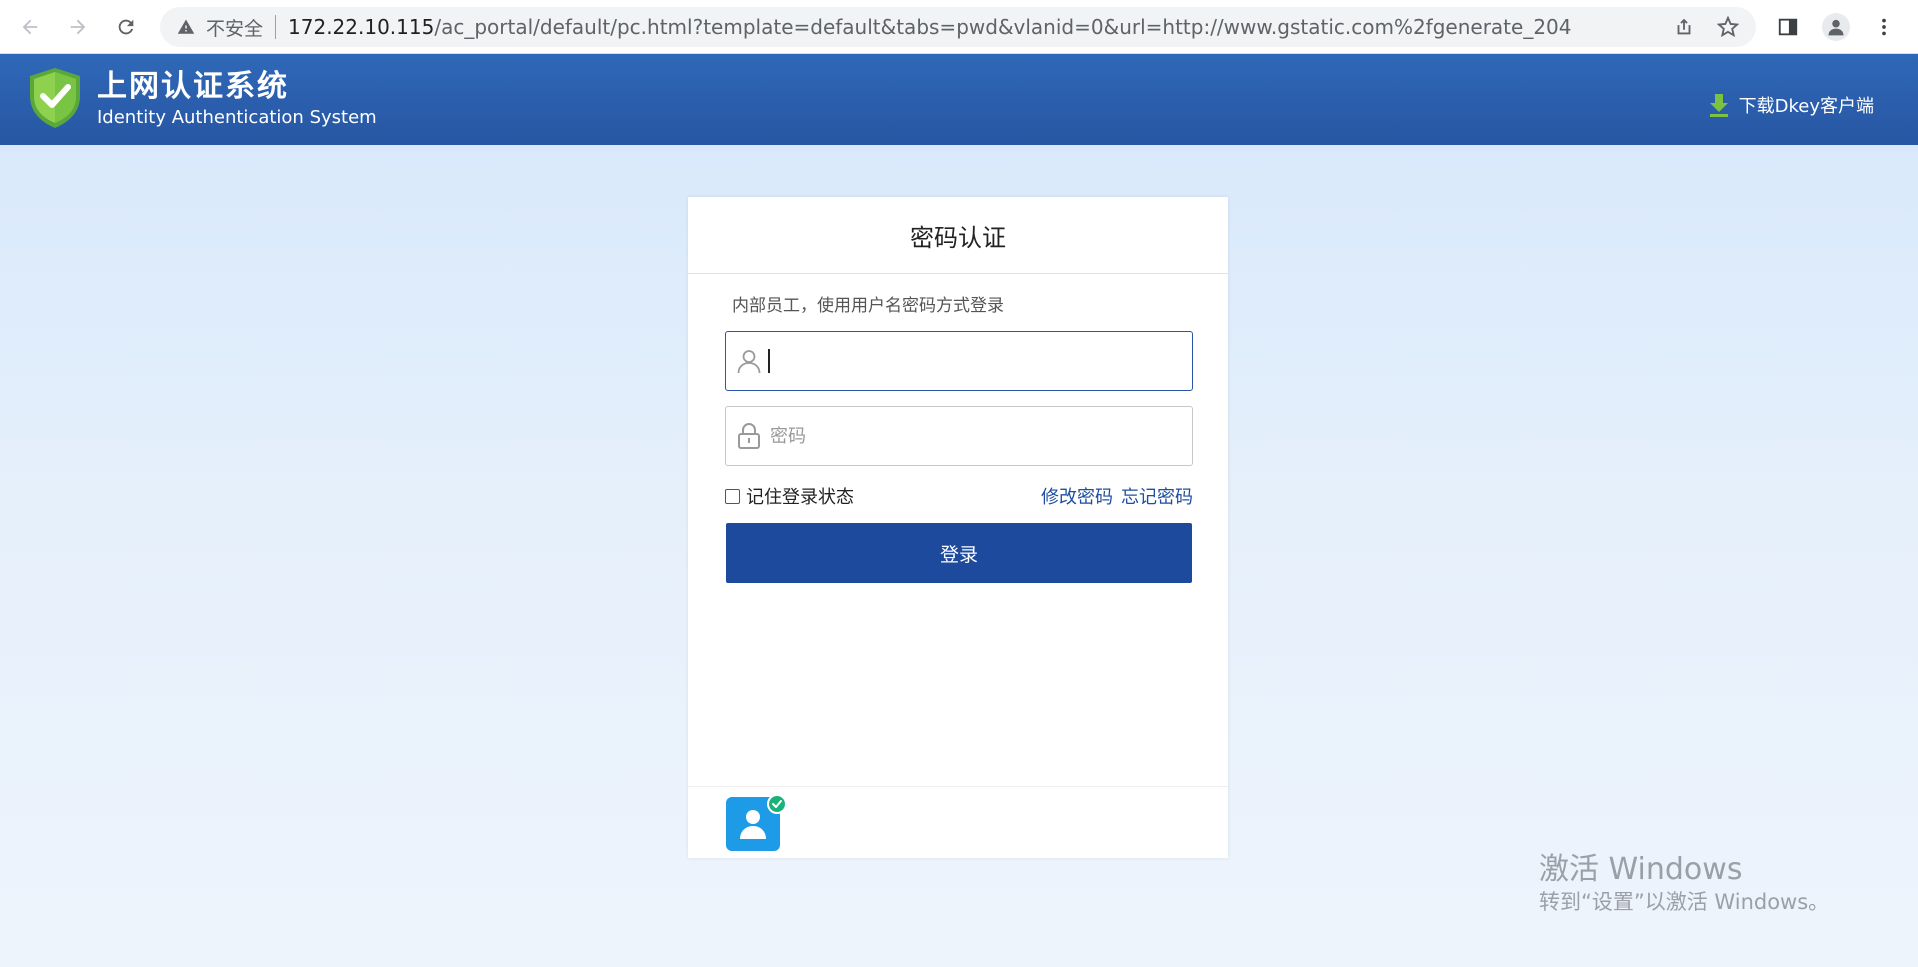 The width and height of the screenshot is (1918, 967). I want to click on card-title: 密码认证, so click(958, 235).